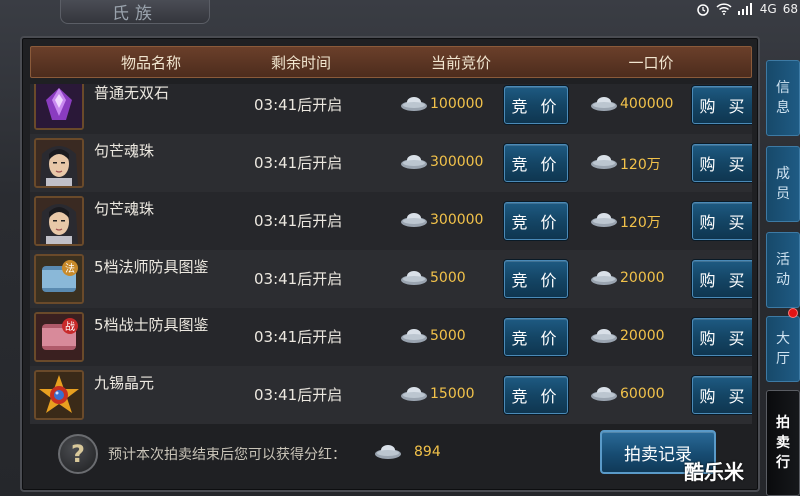 This screenshot has width=800, height=496. I want to click on footer-bar: ? 预计本次拍卖结束后您可以获得分红： 894 拍卖记录, so click(390, 459).